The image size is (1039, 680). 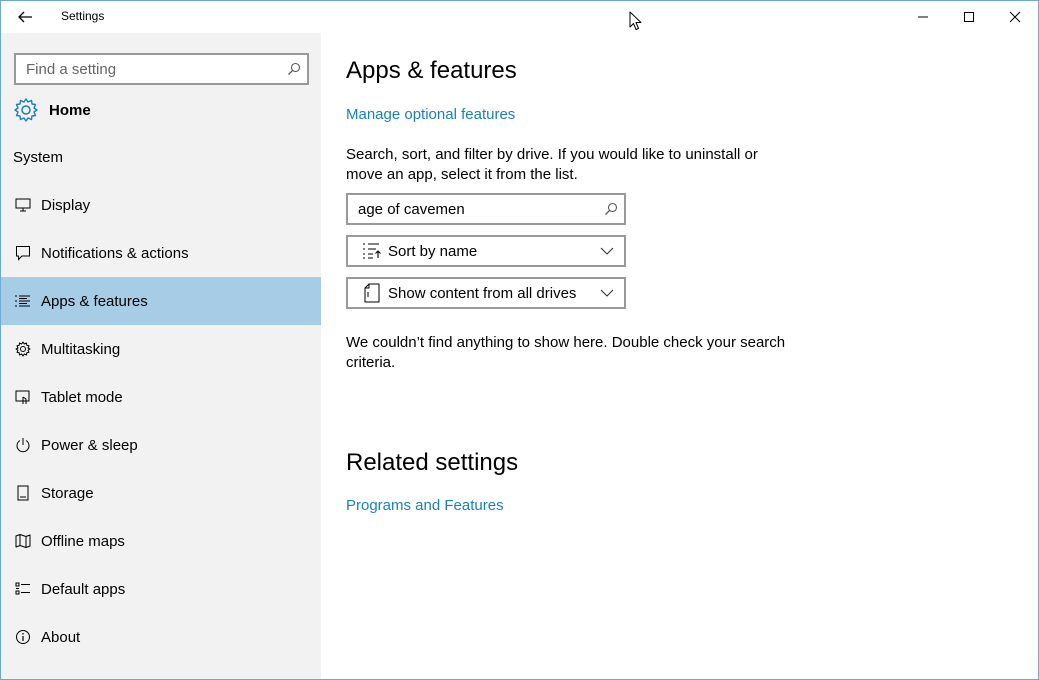 I want to click on sidebar-item-apps-features: Apps & features, so click(x=161, y=301).